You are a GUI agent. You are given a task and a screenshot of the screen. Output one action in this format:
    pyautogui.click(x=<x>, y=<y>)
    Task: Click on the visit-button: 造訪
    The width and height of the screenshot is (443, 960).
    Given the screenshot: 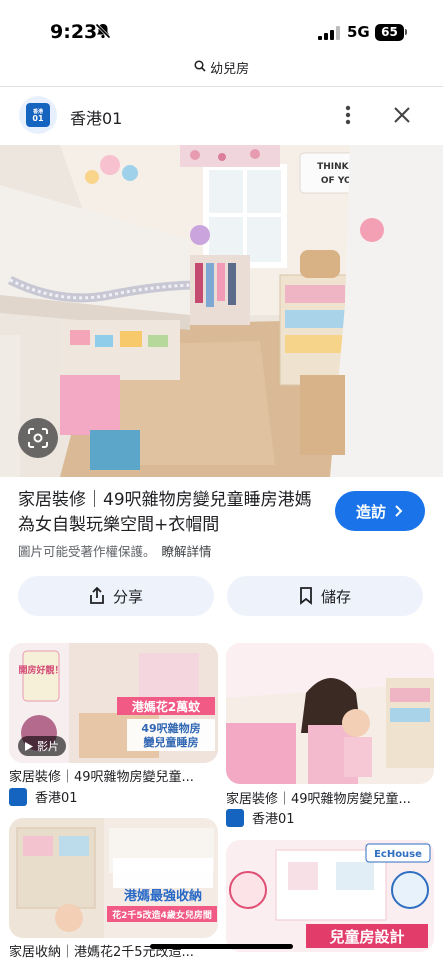 What is the action you would take?
    pyautogui.click(x=380, y=511)
    